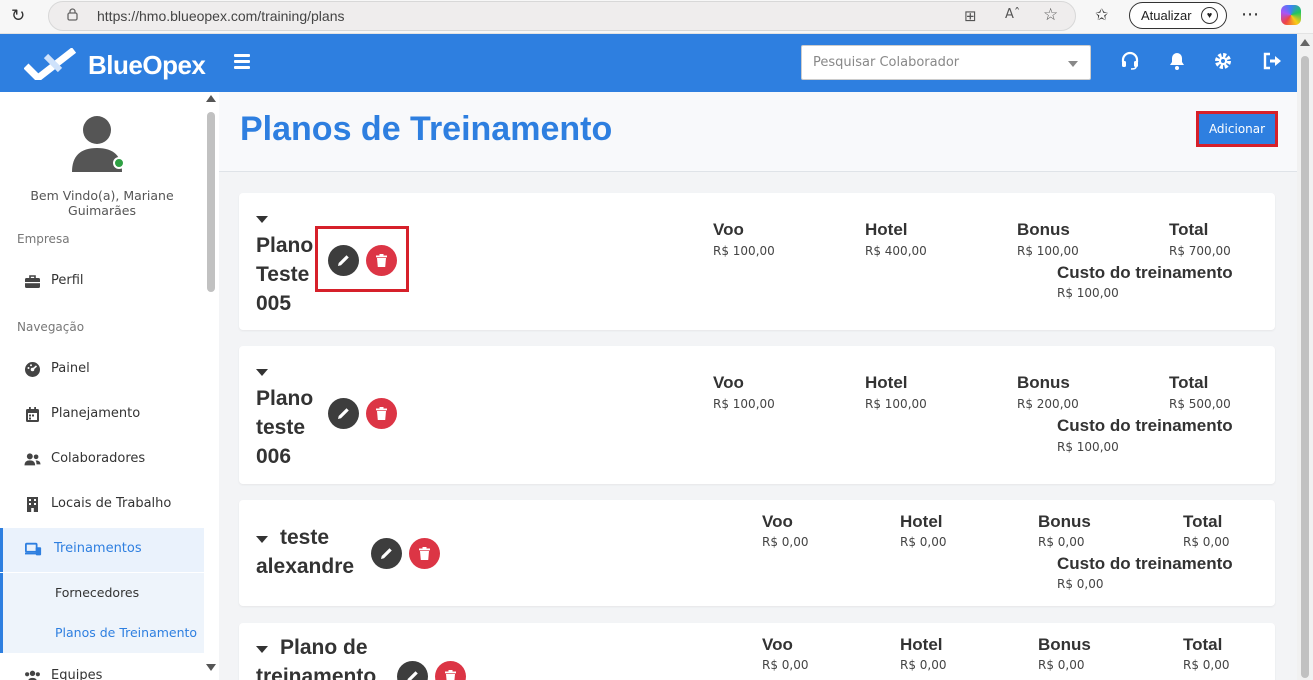 The height and width of the screenshot is (680, 1313). I want to click on sidebar-item-label: Treinamentos, so click(98, 548).